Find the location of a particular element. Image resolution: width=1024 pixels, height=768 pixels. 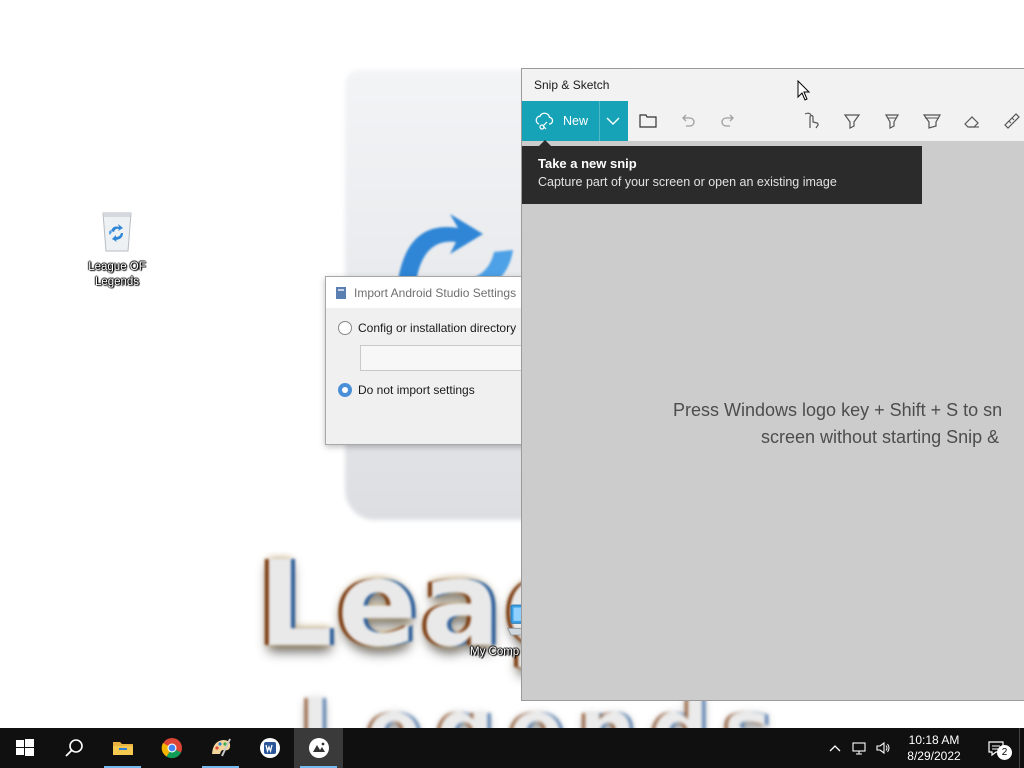

taskbar-chrome is located at coordinates (171, 748).